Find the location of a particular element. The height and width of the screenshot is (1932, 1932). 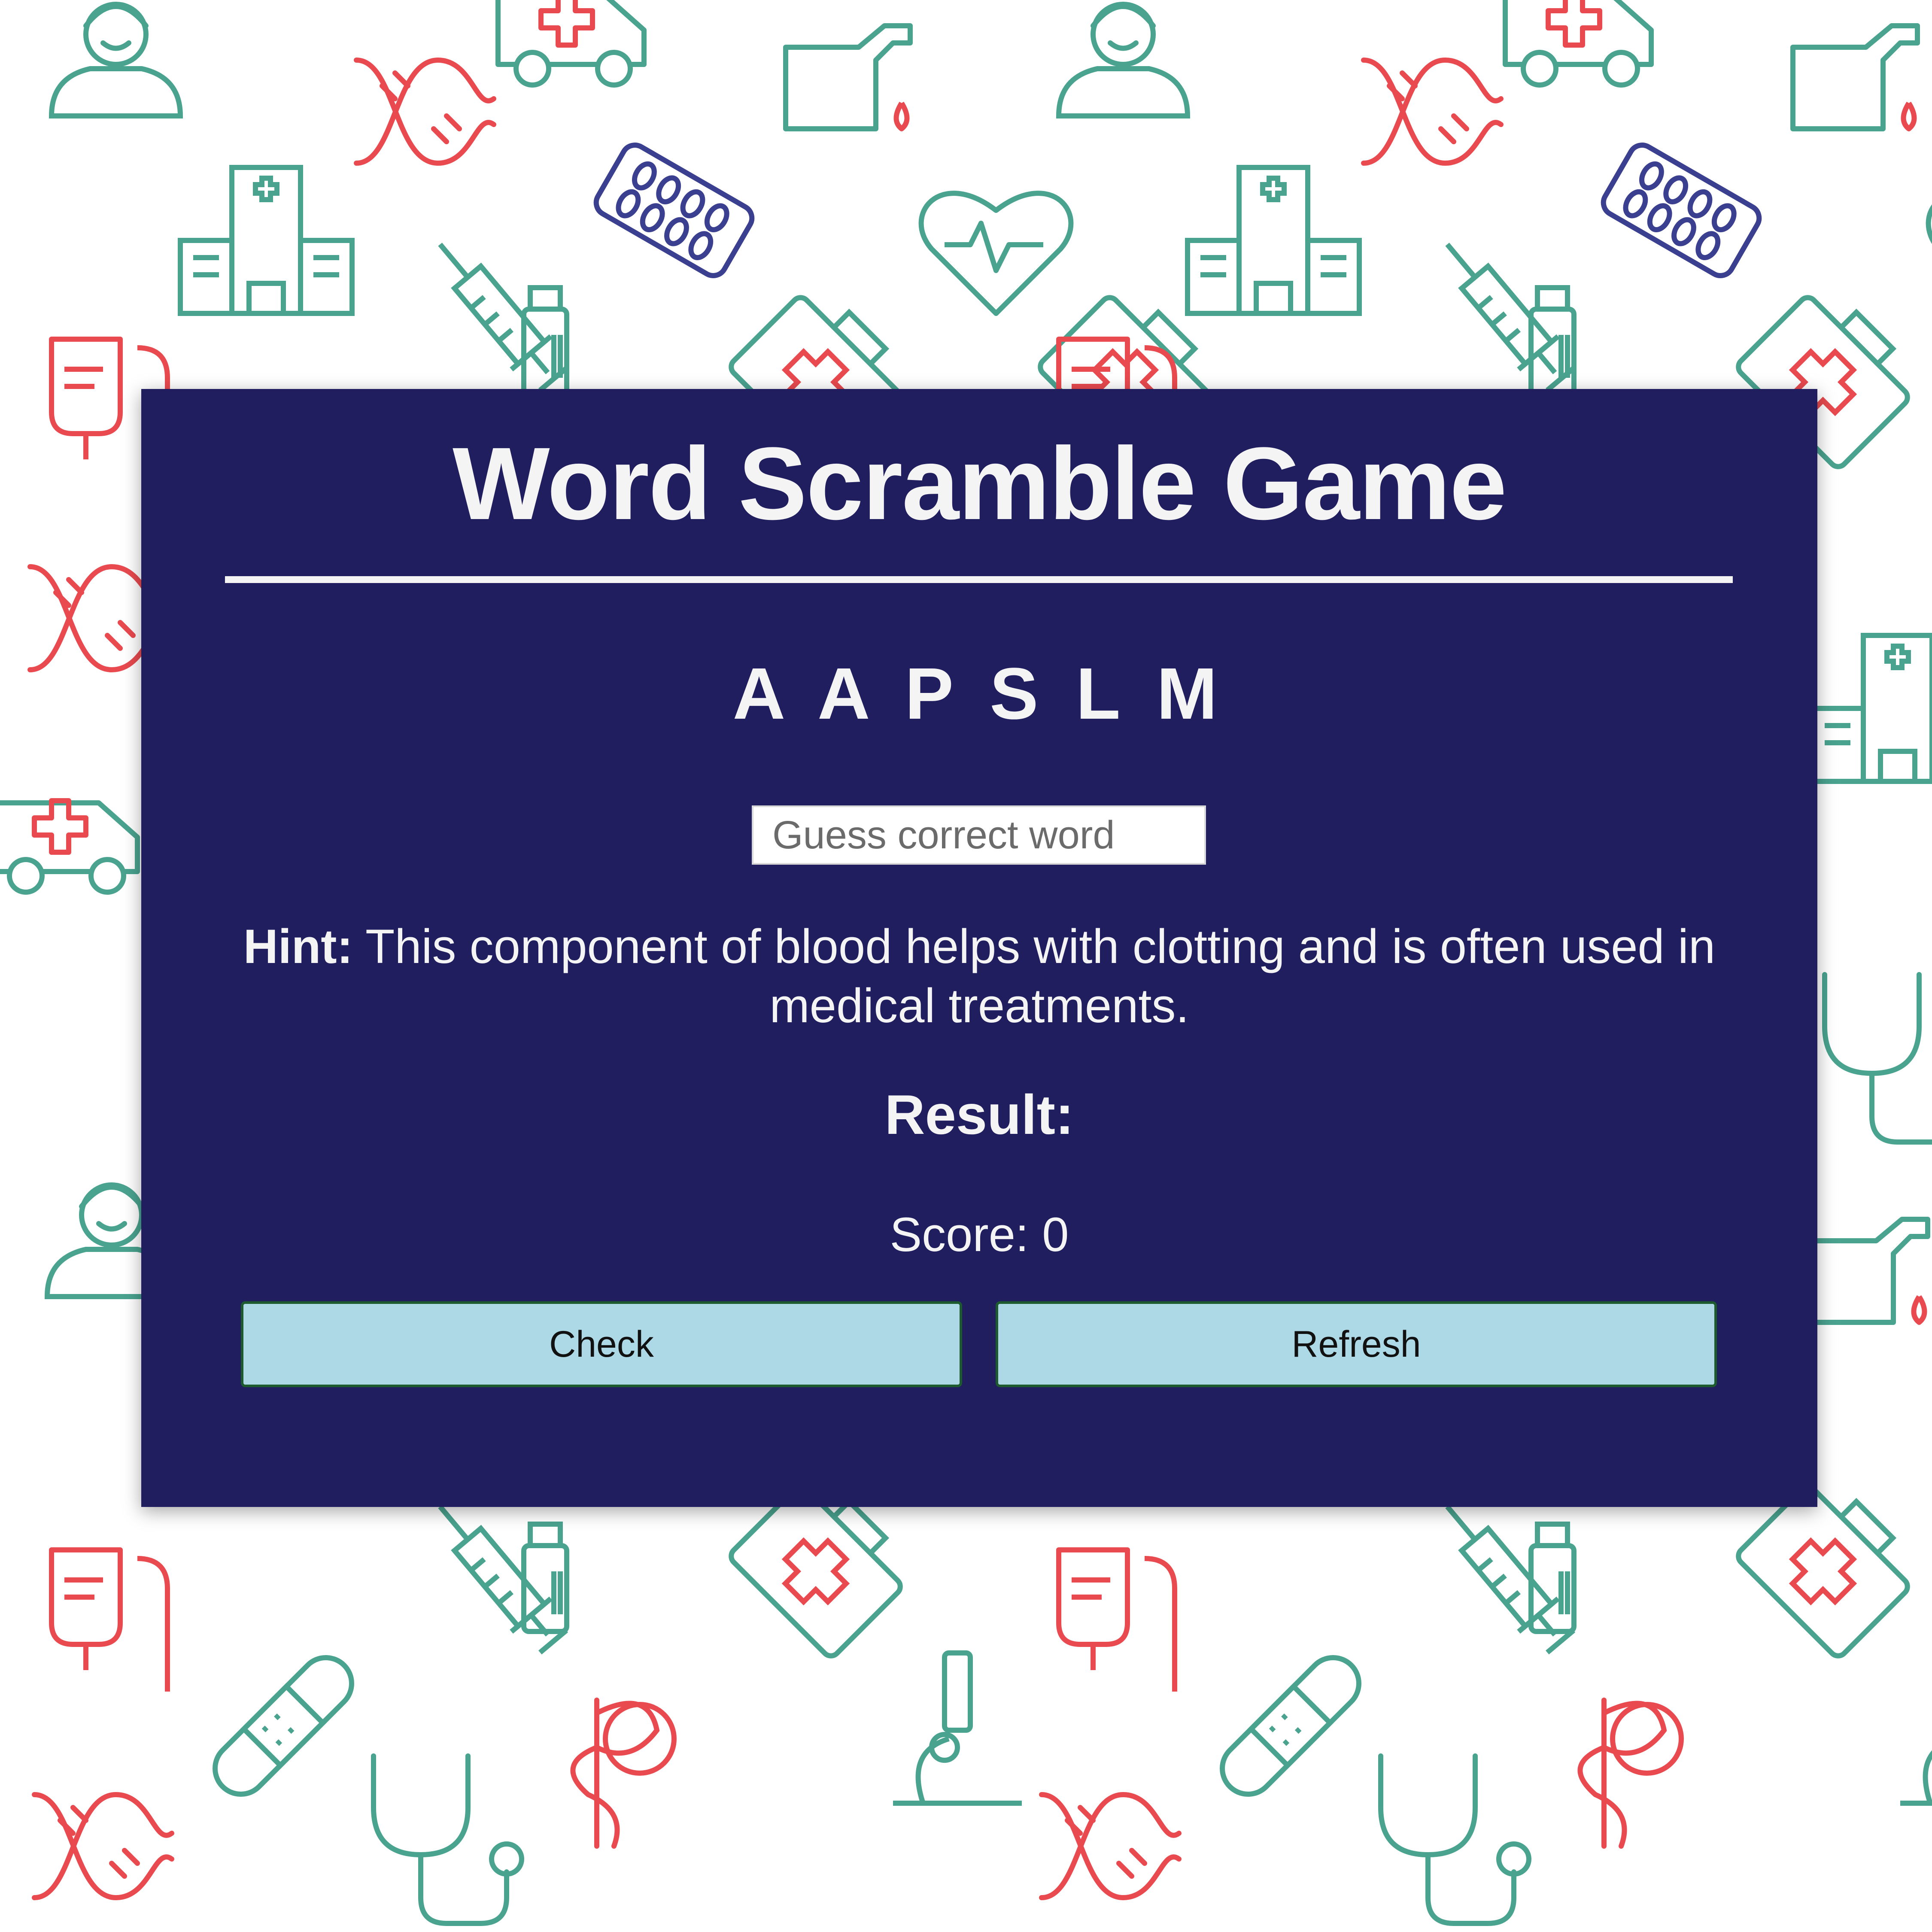

game-title: Word Scramble Game is located at coordinates (980, 483).